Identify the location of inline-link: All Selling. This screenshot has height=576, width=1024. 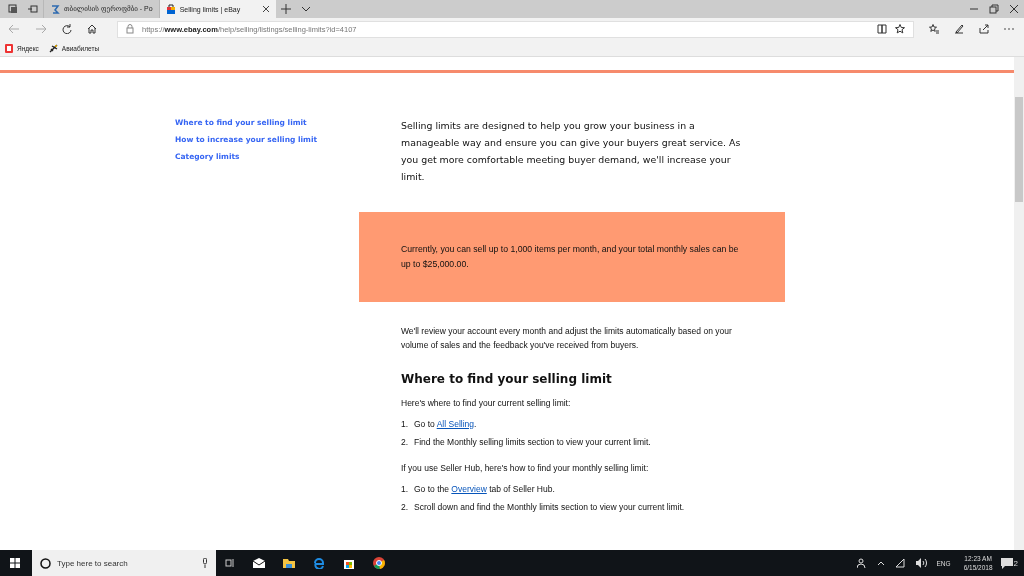
(455, 424).